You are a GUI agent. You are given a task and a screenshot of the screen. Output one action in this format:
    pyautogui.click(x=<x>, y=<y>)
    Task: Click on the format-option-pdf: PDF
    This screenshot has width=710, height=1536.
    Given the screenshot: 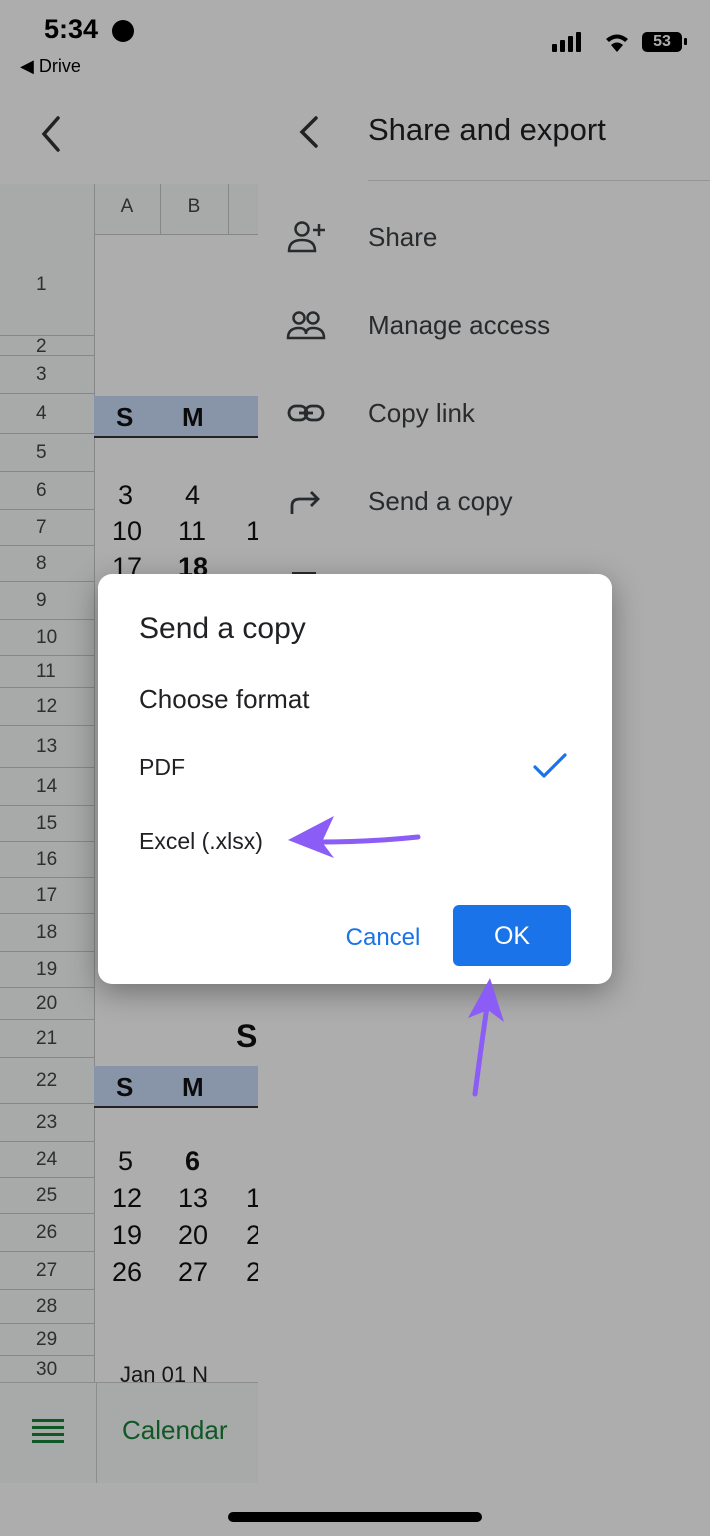 What is the action you would take?
    pyautogui.click(x=355, y=767)
    